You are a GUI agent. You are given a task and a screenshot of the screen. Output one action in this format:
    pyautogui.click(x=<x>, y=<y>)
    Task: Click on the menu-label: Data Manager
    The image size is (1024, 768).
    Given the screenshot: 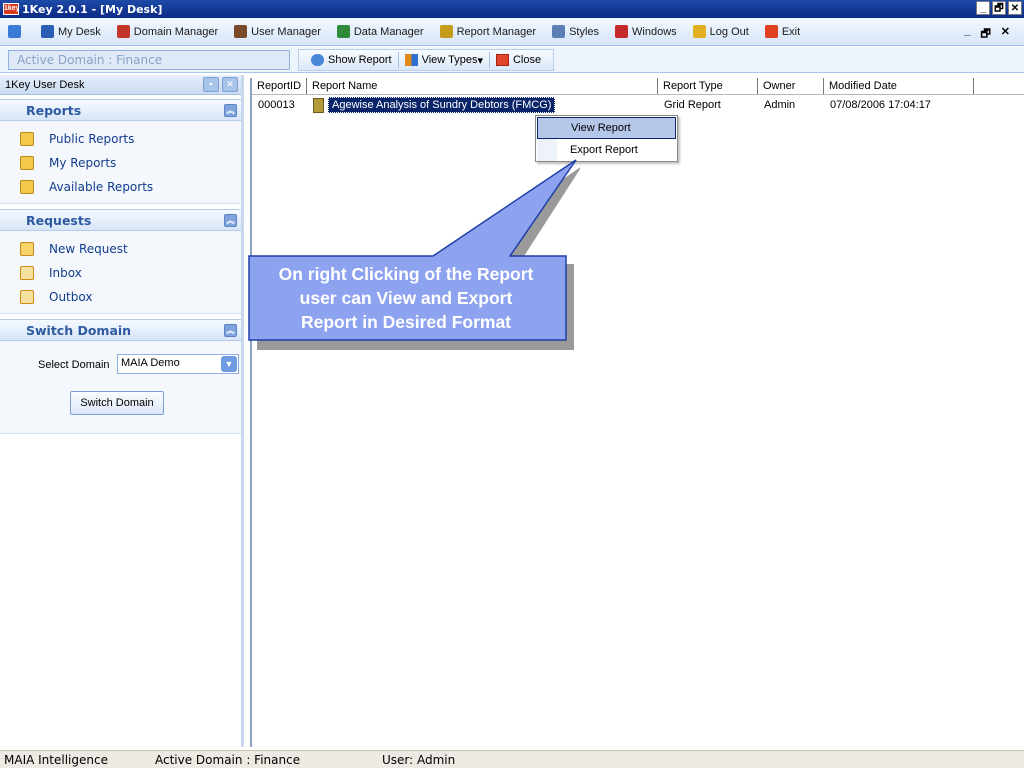 What is the action you would take?
    pyautogui.click(x=388, y=31)
    